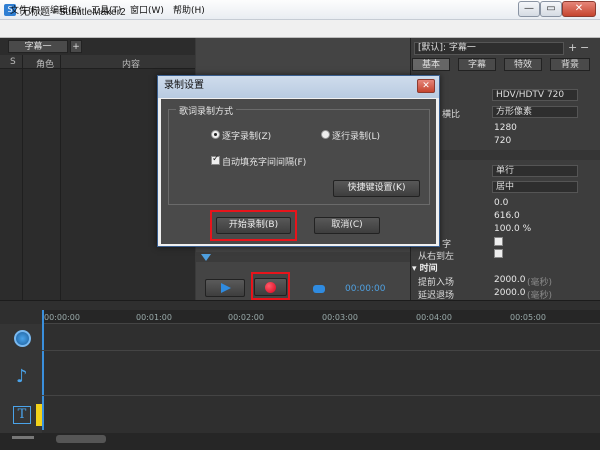  Describe the element at coordinates (97, 62) in the screenshot. I see `column-header-row` at that location.